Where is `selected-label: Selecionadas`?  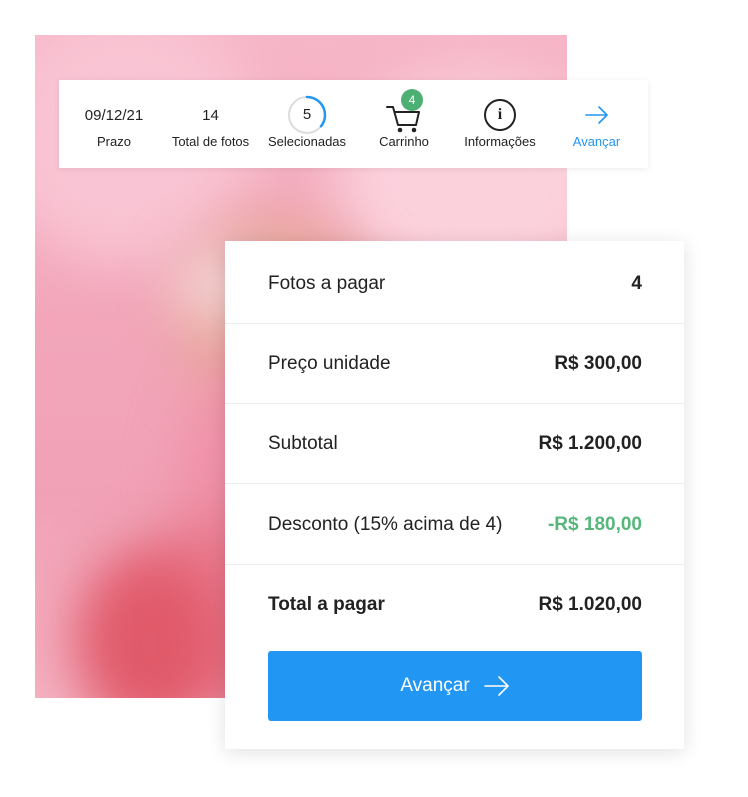
selected-label: Selecionadas is located at coordinates (307, 141).